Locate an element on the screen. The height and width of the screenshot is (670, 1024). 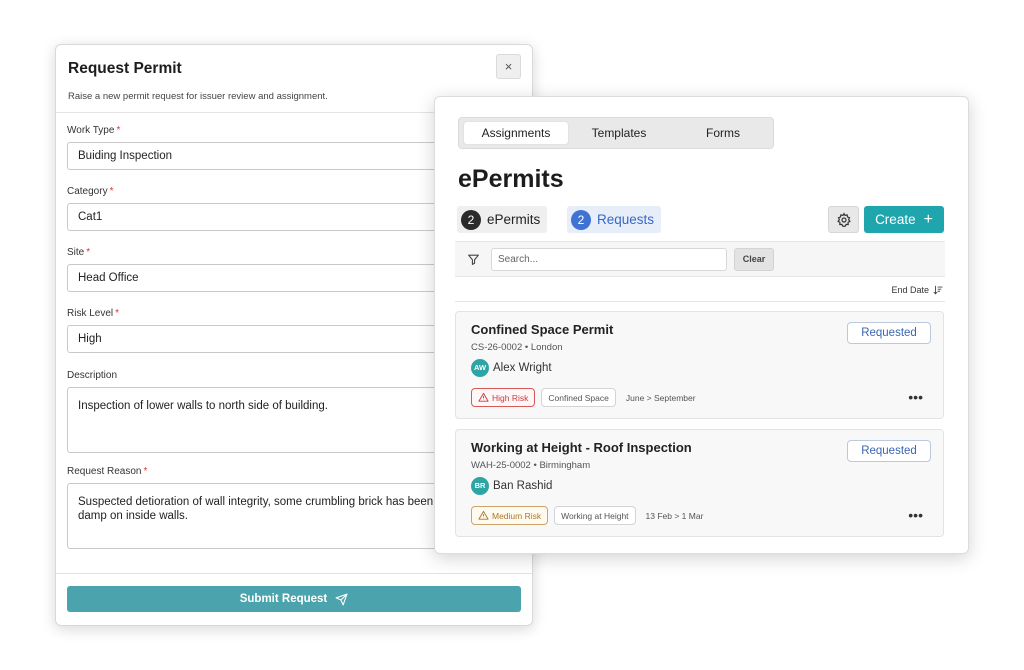
risk-tag: Medium Risk is located at coordinates (510, 515).